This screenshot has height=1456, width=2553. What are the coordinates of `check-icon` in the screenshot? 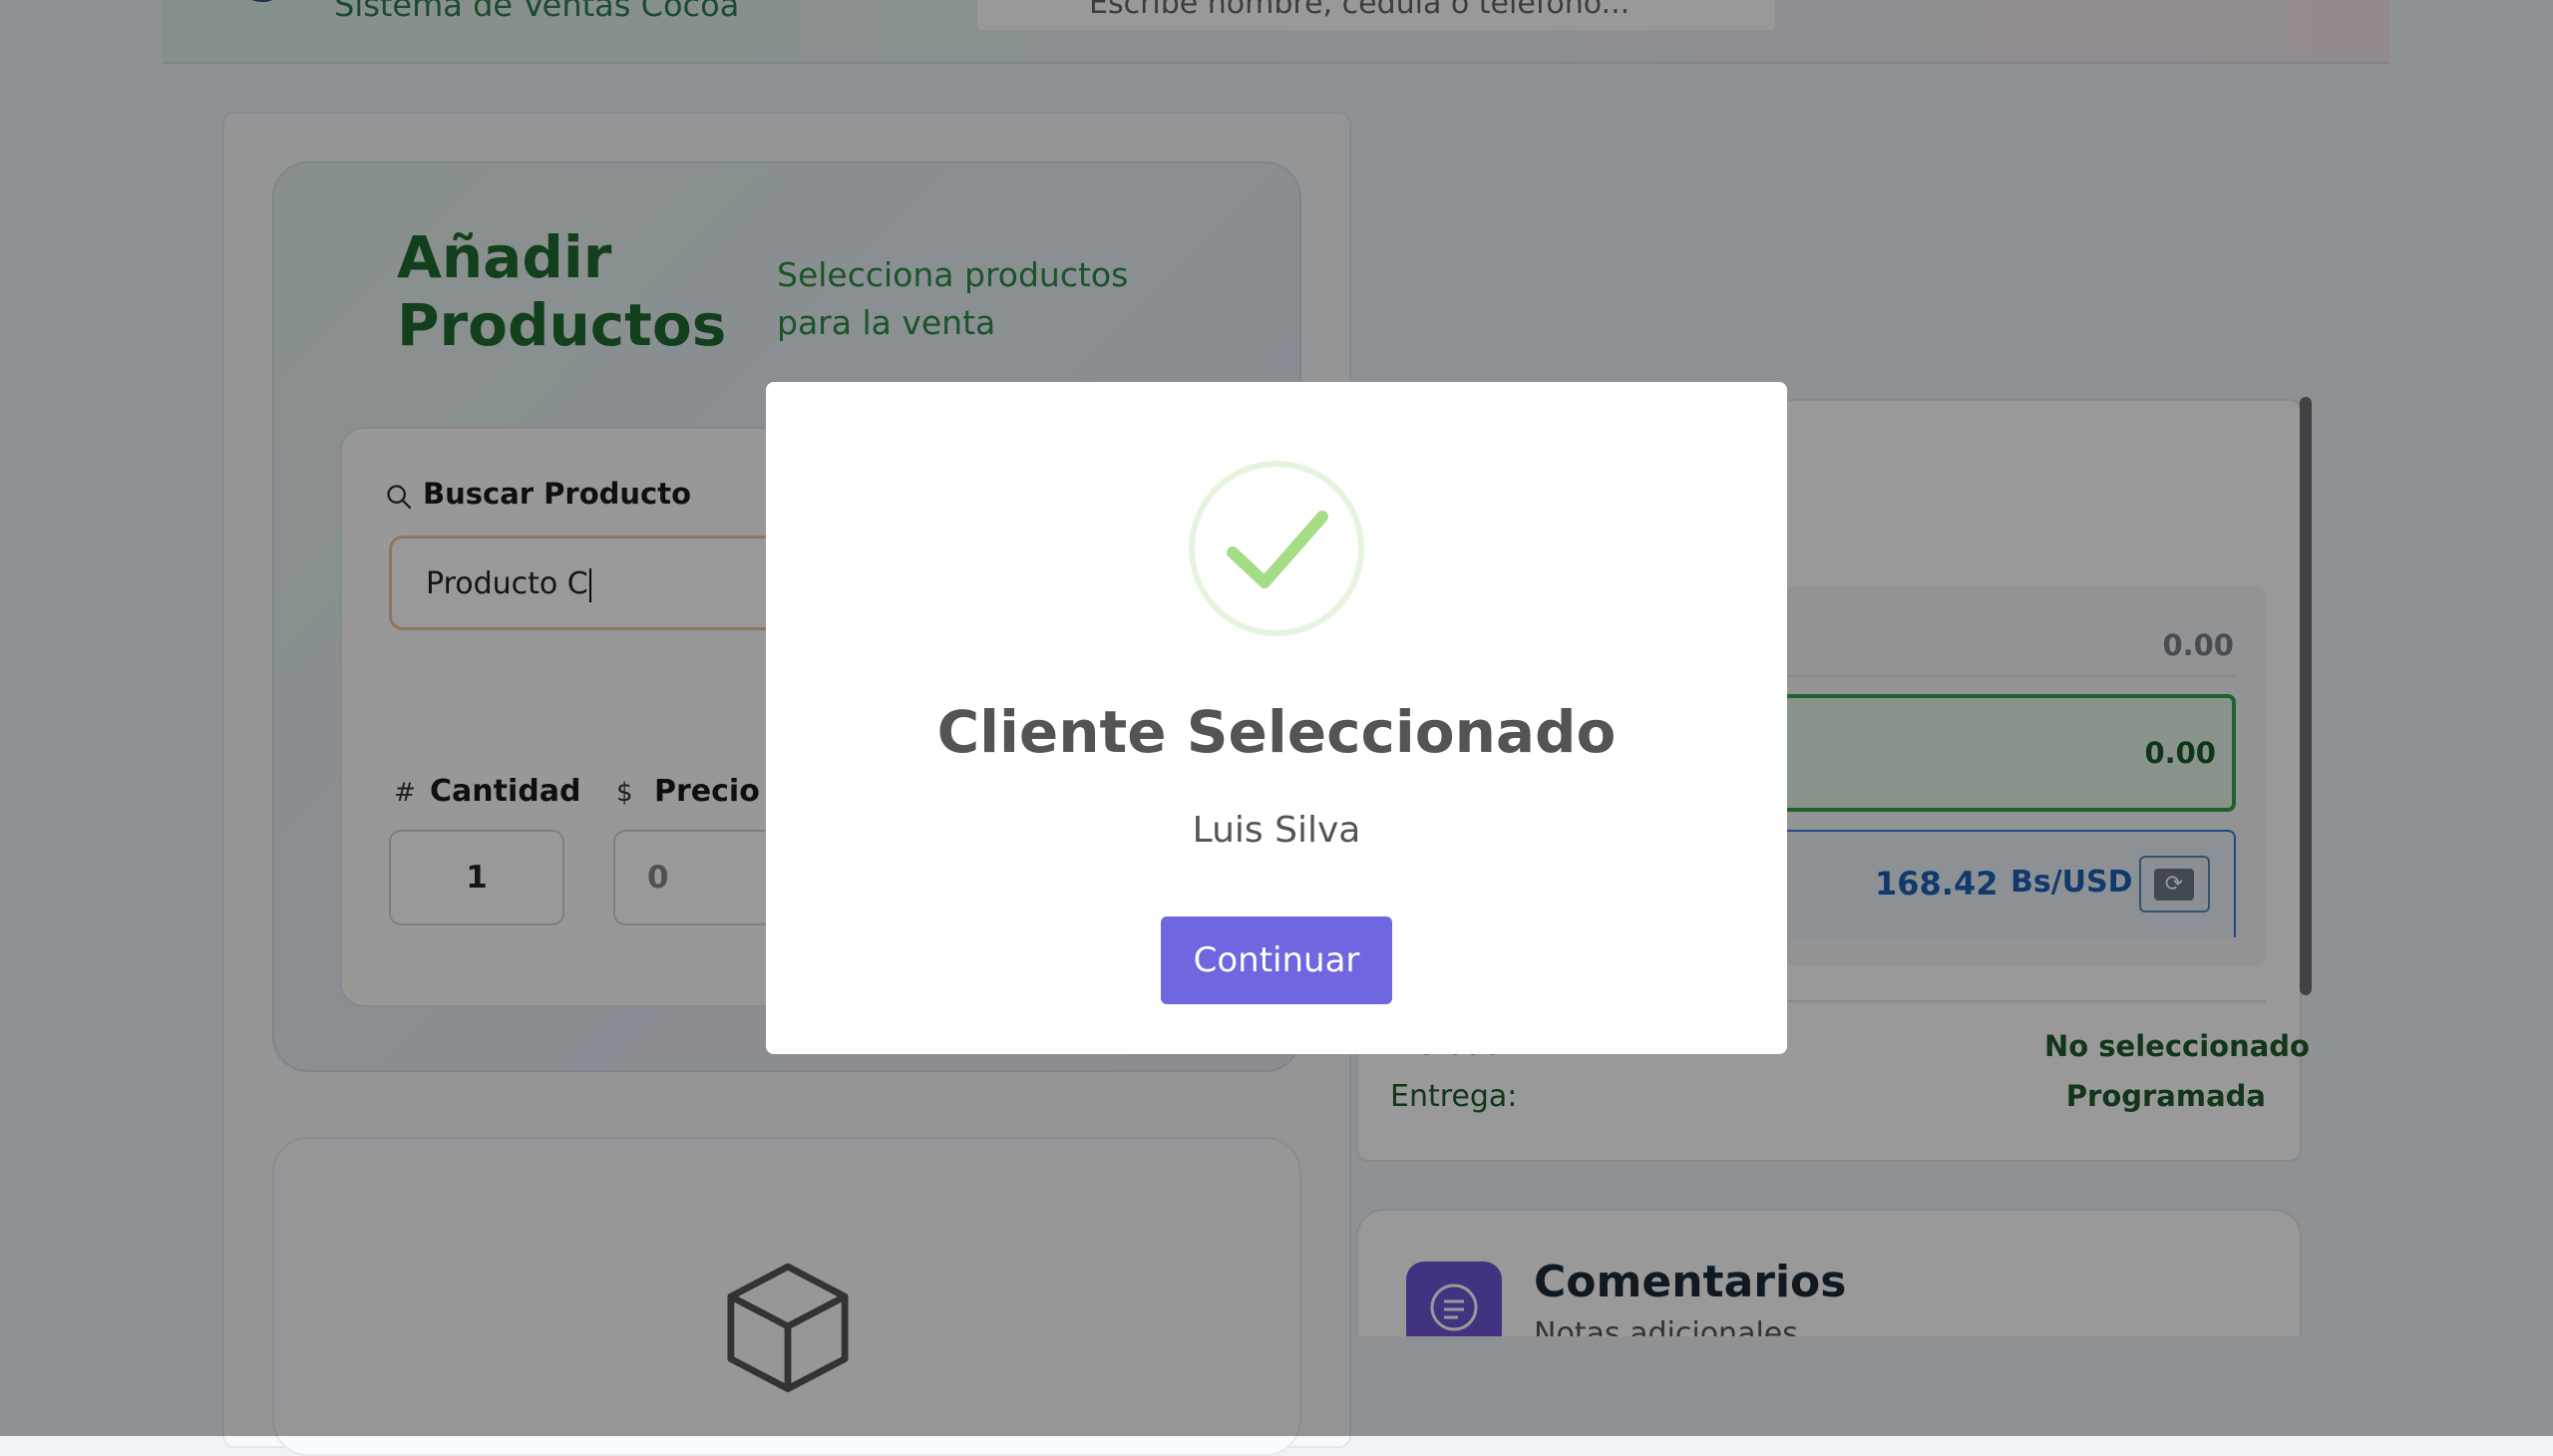 It's located at (1278, 549).